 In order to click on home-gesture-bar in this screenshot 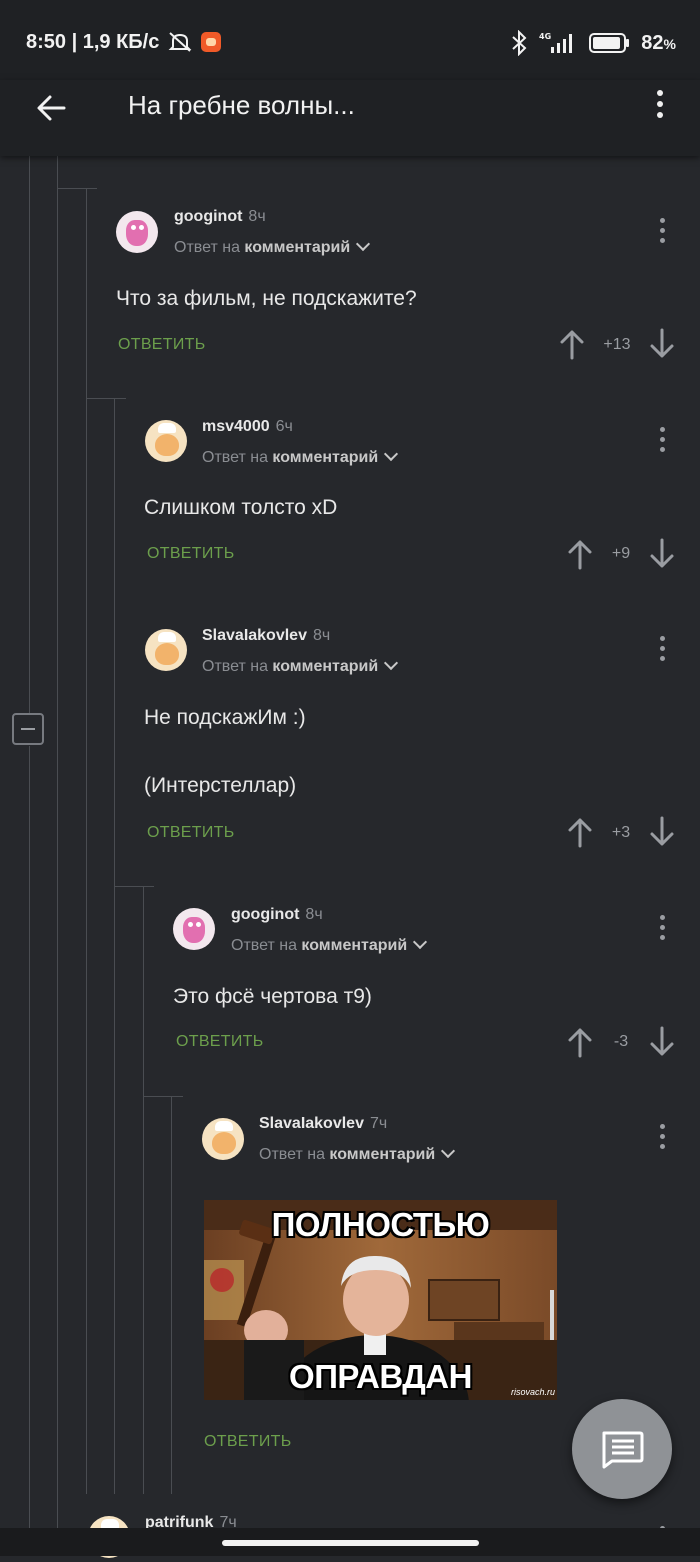, I will do `click(350, 1543)`.